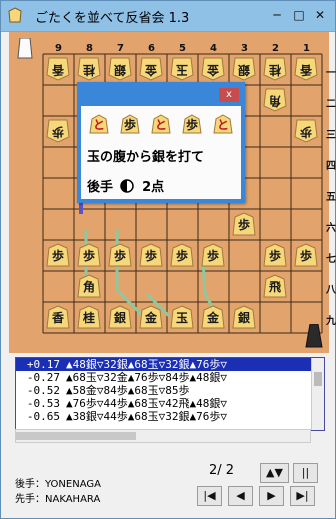 This screenshot has height=519, width=336. I want to click on kifu-row: -0.52 ▲58金▽84歩▲68玉▽85歩, so click(170, 390).